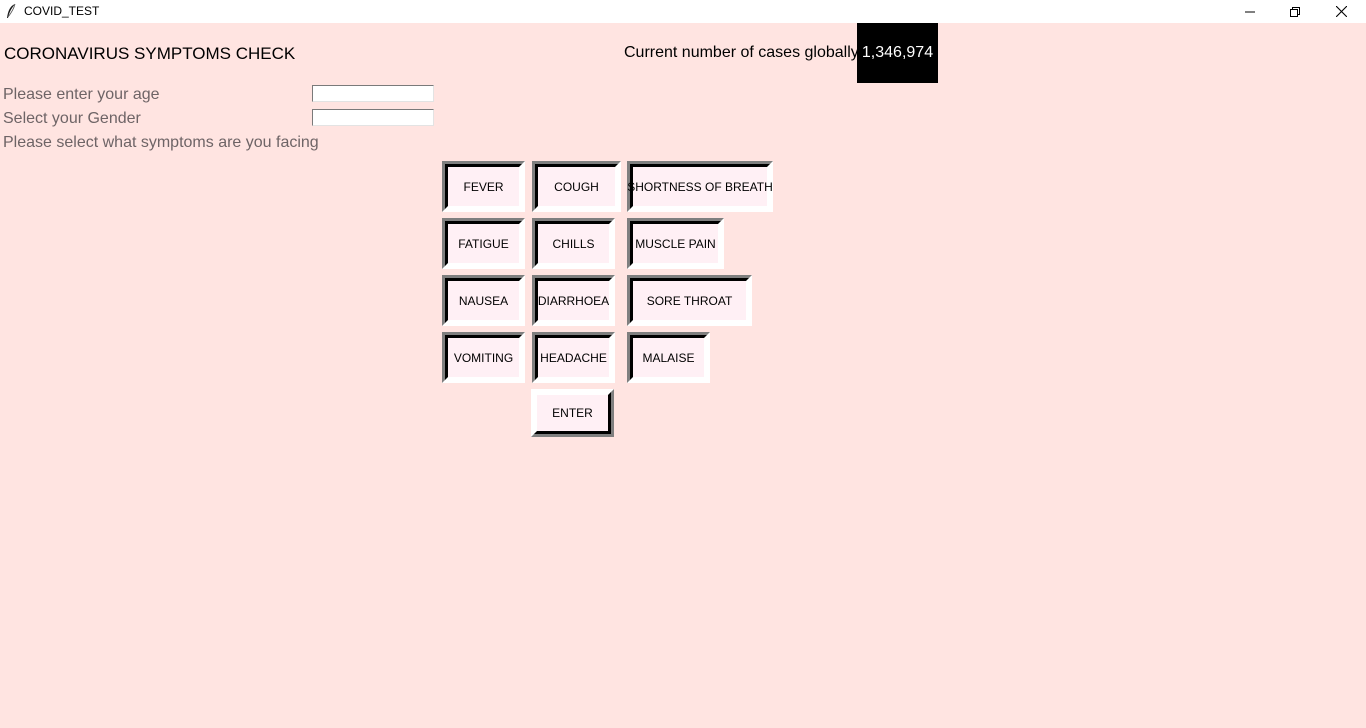 The image size is (1366, 728). I want to click on shortness-of-breath-button: SHORTNESS OF BREATH, so click(700, 186).